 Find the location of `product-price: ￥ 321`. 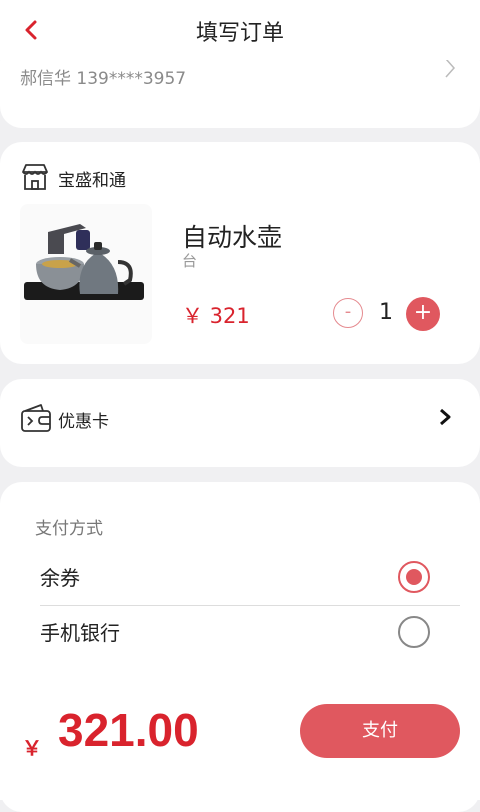

product-price: ￥ 321 is located at coordinates (216, 316).